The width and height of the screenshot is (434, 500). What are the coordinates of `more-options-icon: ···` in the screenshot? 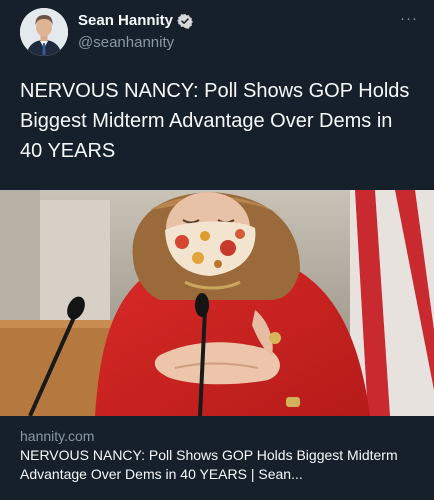 It's located at (409, 18).